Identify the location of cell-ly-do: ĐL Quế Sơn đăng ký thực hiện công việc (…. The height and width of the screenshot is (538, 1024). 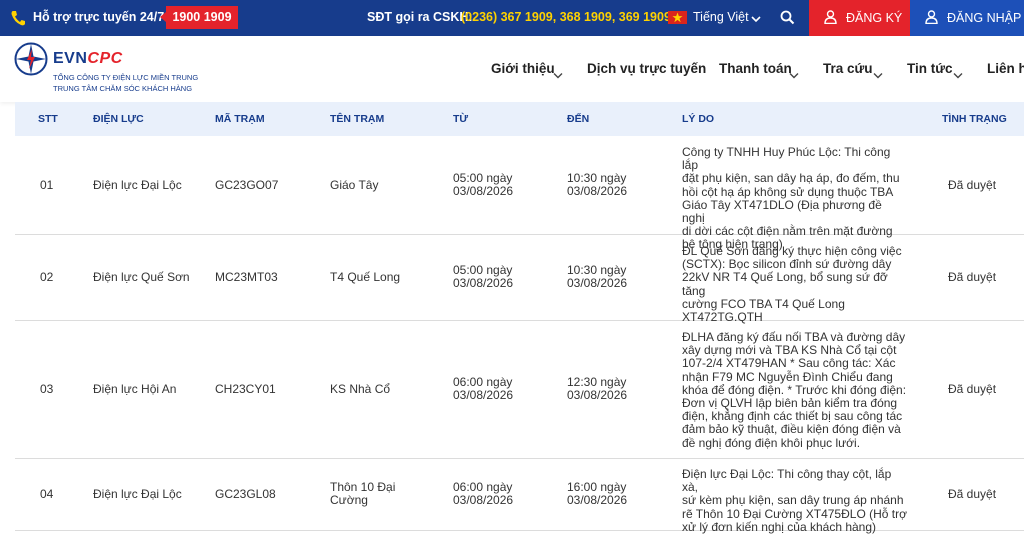
(794, 284).